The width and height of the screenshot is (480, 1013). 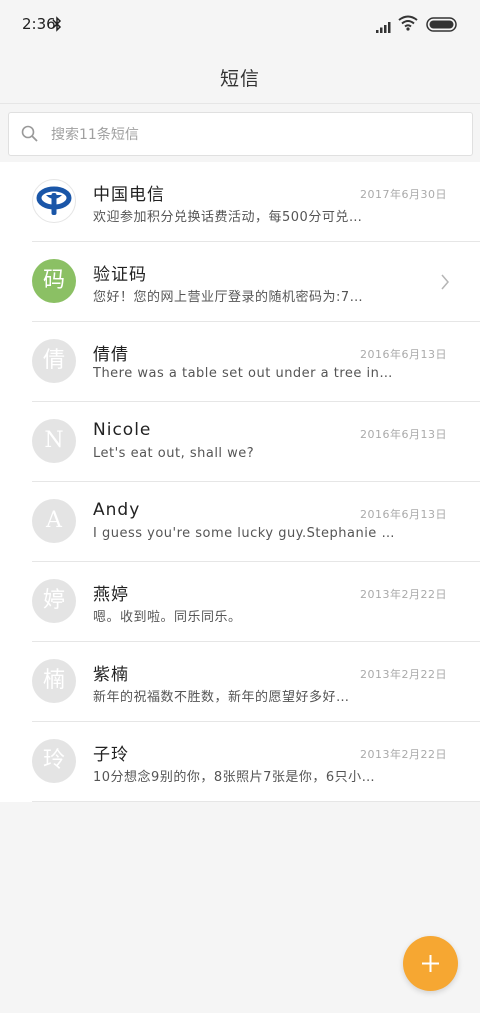 What do you see at coordinates (167, 617) in the screenshot?
I see `message-snippet: 嗯。收到啦。同乐同乐。` at bounding box center [167, 617].